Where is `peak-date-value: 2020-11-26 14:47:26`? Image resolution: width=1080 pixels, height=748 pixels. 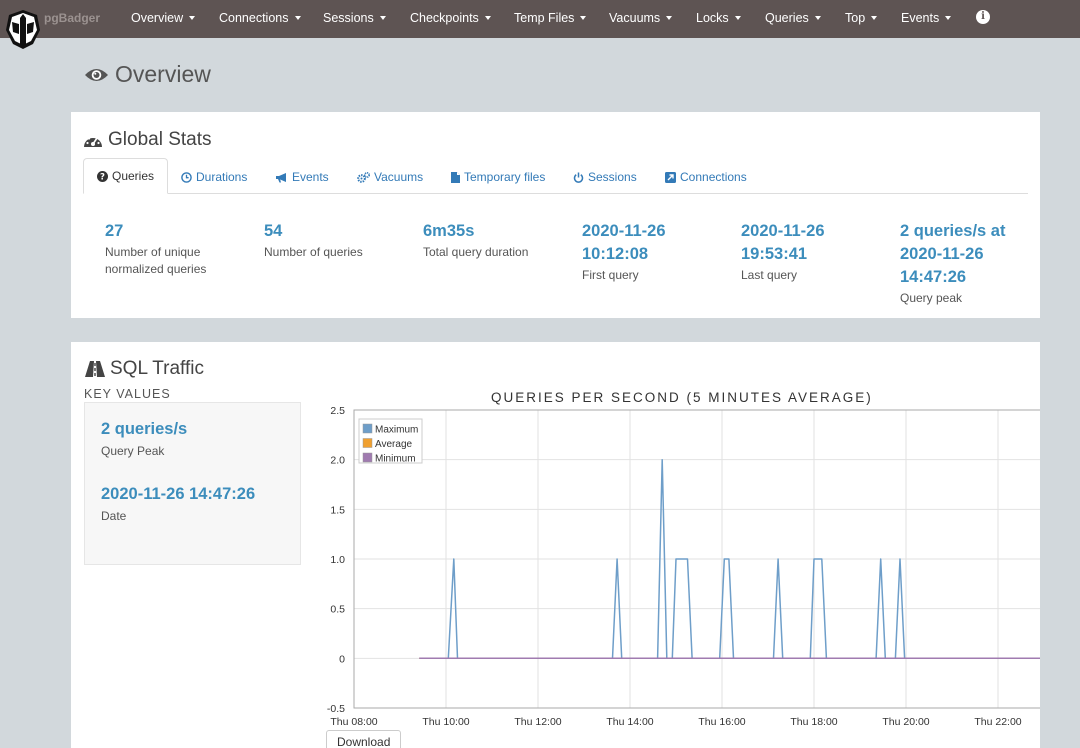 peak-date-value: 2020-11-26 14:47:26 is located at coordinates (178, 494).